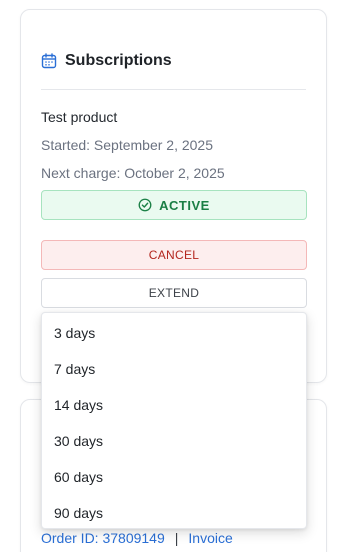 This screenshot has height=552, width=339. What do you see at coordinates (174, 405) in the screenshot?
I see `dropdown-option-14-days: 14 days` at bounding box center [174, 405].